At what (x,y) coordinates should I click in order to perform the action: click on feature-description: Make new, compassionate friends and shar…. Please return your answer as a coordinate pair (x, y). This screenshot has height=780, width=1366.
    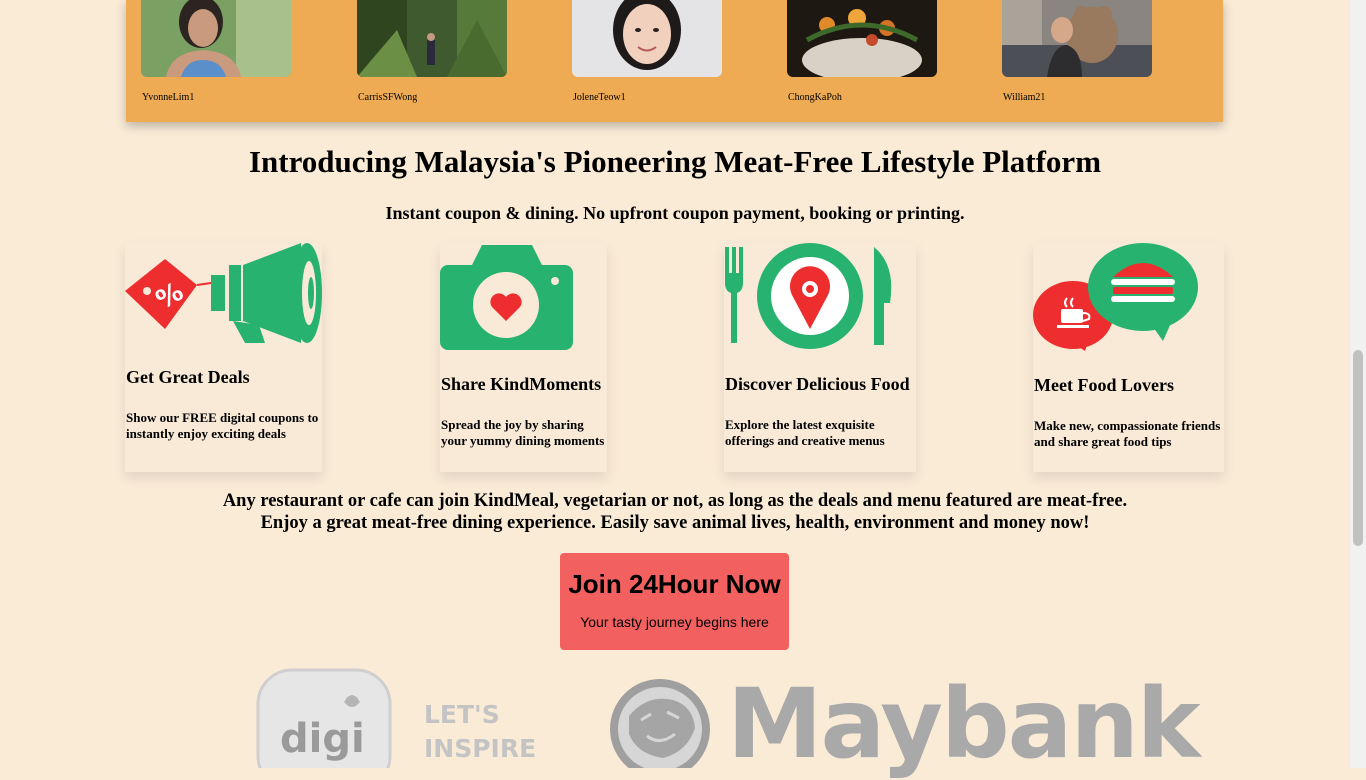
    Looking at the image, I should click on (1127, 433).